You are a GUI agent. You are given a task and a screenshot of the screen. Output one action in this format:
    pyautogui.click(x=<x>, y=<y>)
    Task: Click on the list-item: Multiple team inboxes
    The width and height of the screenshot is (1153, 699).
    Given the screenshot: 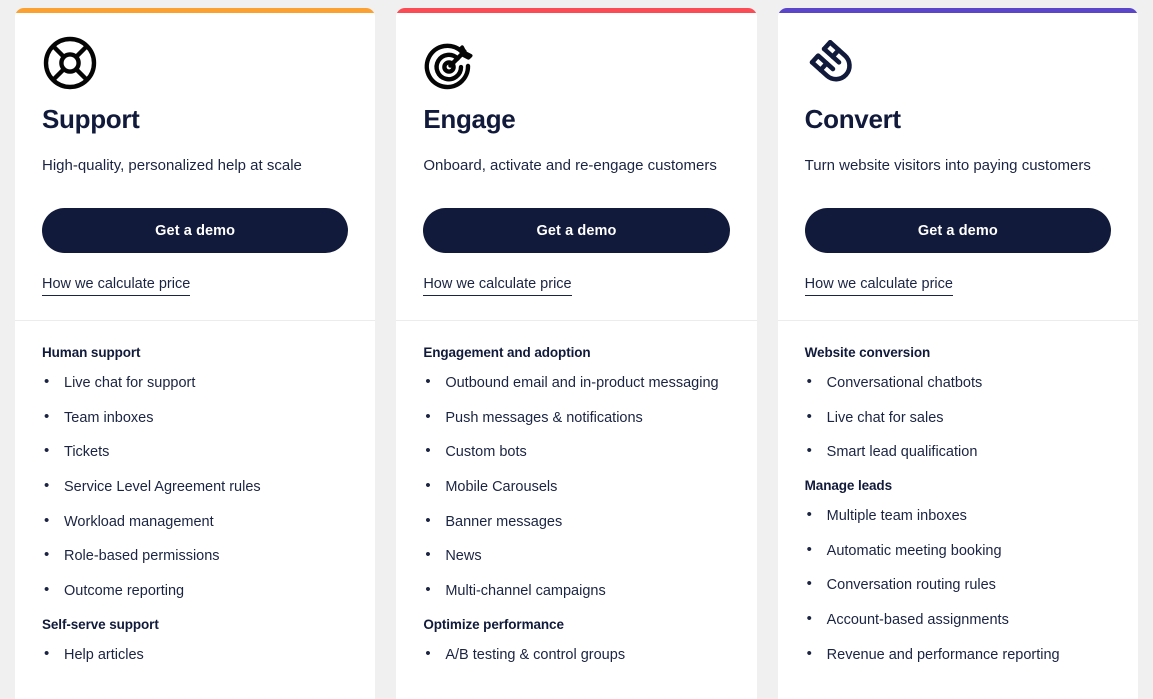 What is the action you would take?
    pyautogui.click(x=958, y=515)
    